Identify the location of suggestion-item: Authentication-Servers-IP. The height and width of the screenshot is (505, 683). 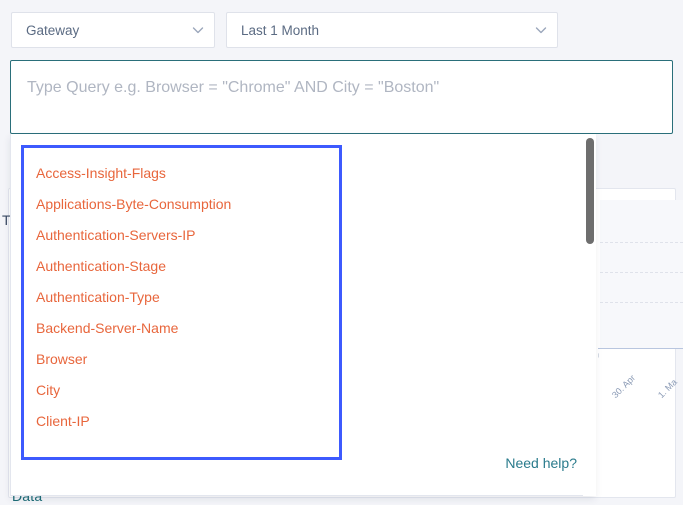
(181, 234).